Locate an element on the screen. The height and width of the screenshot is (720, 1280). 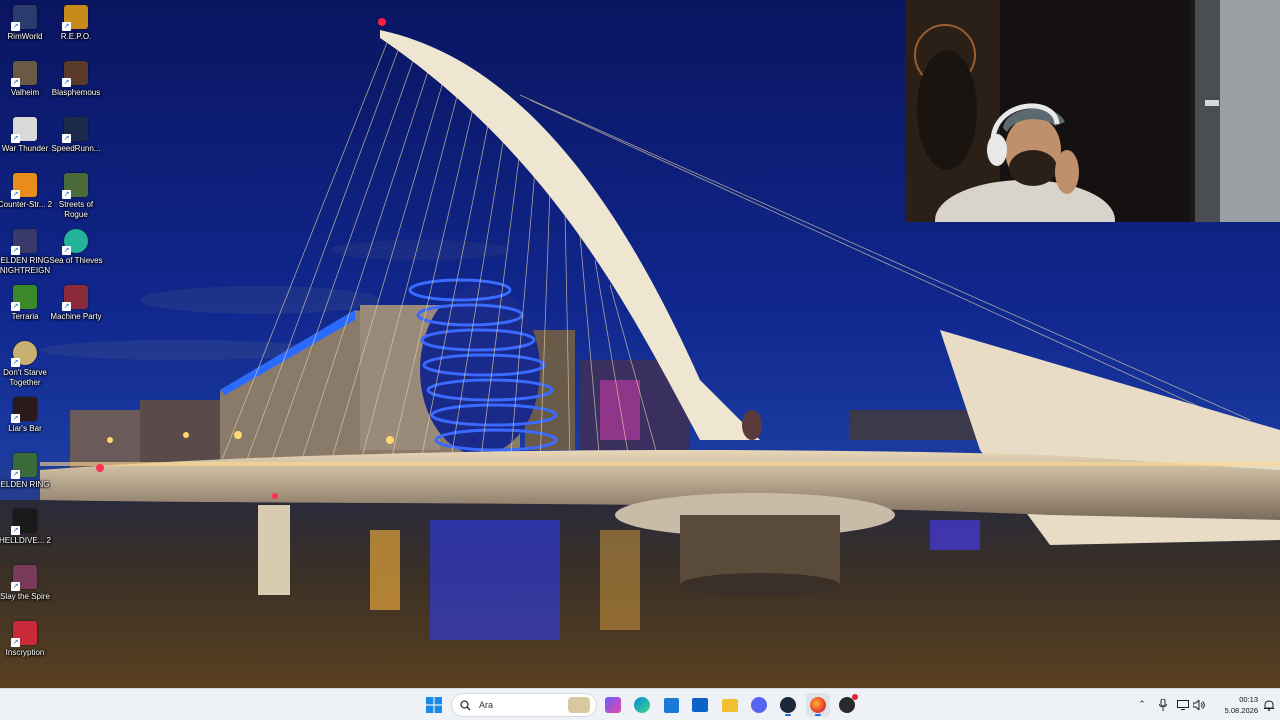
microphone-icon is located at coordinates (1163, 705).